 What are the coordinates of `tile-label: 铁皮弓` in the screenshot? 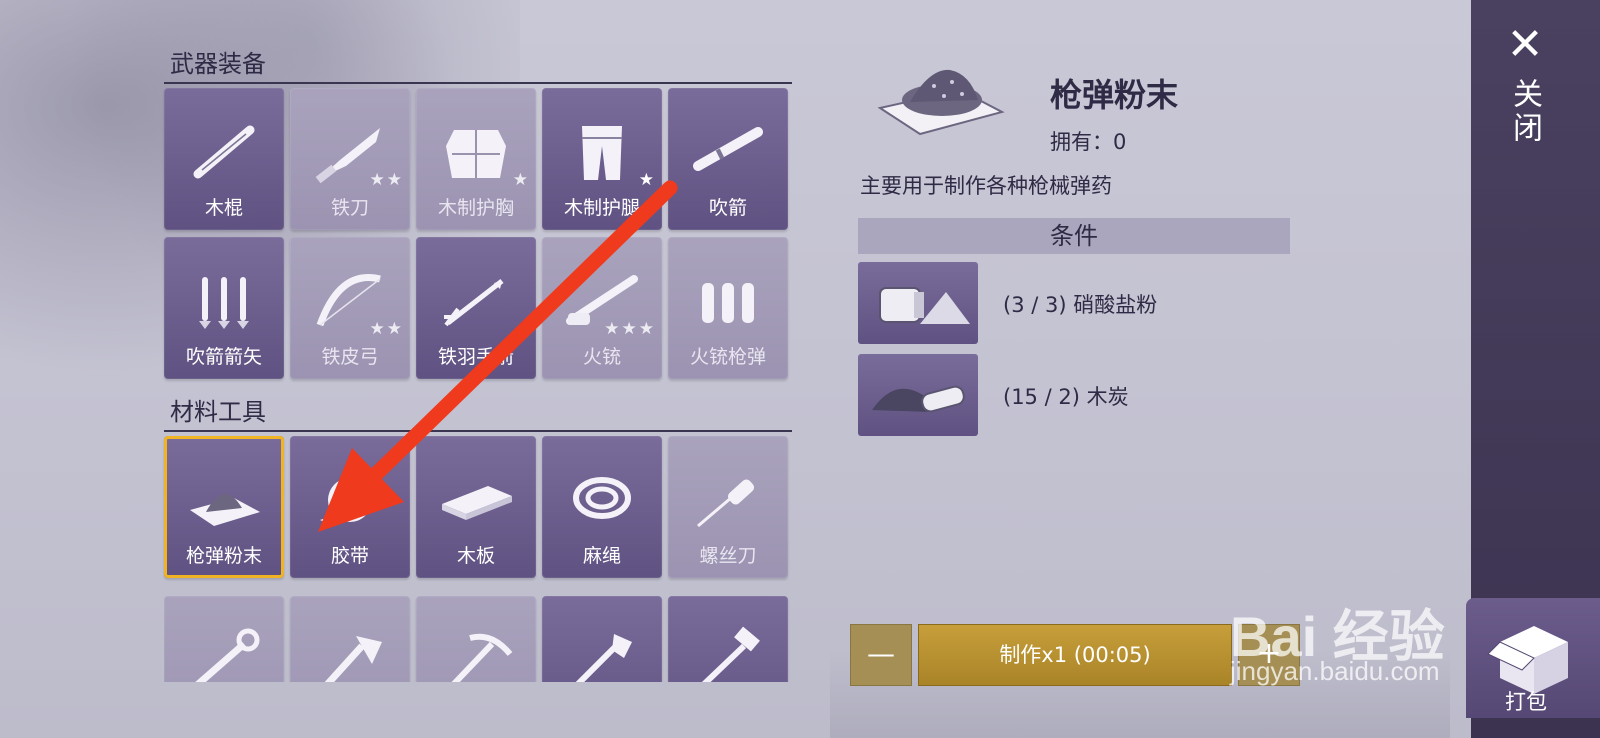 It's located at (350, 357).